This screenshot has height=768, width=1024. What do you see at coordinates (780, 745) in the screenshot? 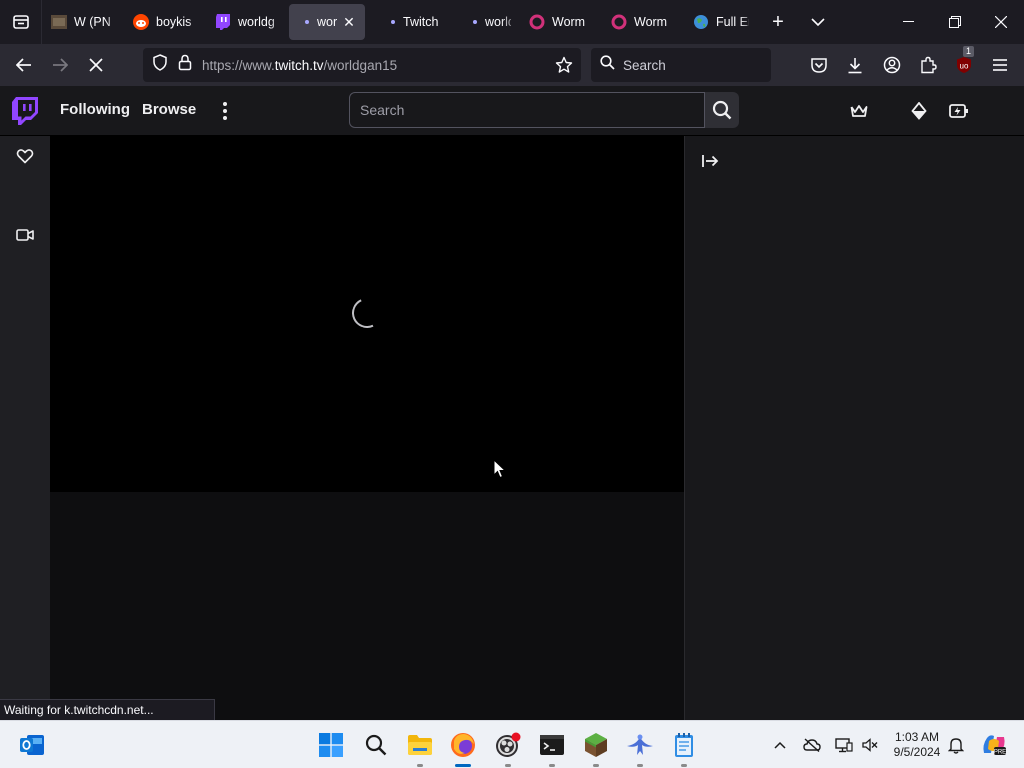
I see `show-hidden-icons-button` at bounding box center [780, 745].